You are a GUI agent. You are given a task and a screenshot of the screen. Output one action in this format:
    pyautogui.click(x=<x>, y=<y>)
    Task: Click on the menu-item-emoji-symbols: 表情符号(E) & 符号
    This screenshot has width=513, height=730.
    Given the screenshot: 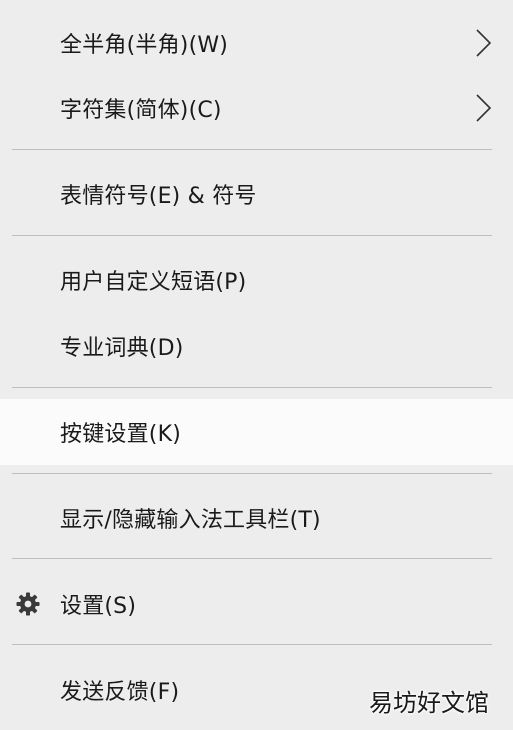 What is the action you would take?
    pyautogui.click(x=256, y=194)
    